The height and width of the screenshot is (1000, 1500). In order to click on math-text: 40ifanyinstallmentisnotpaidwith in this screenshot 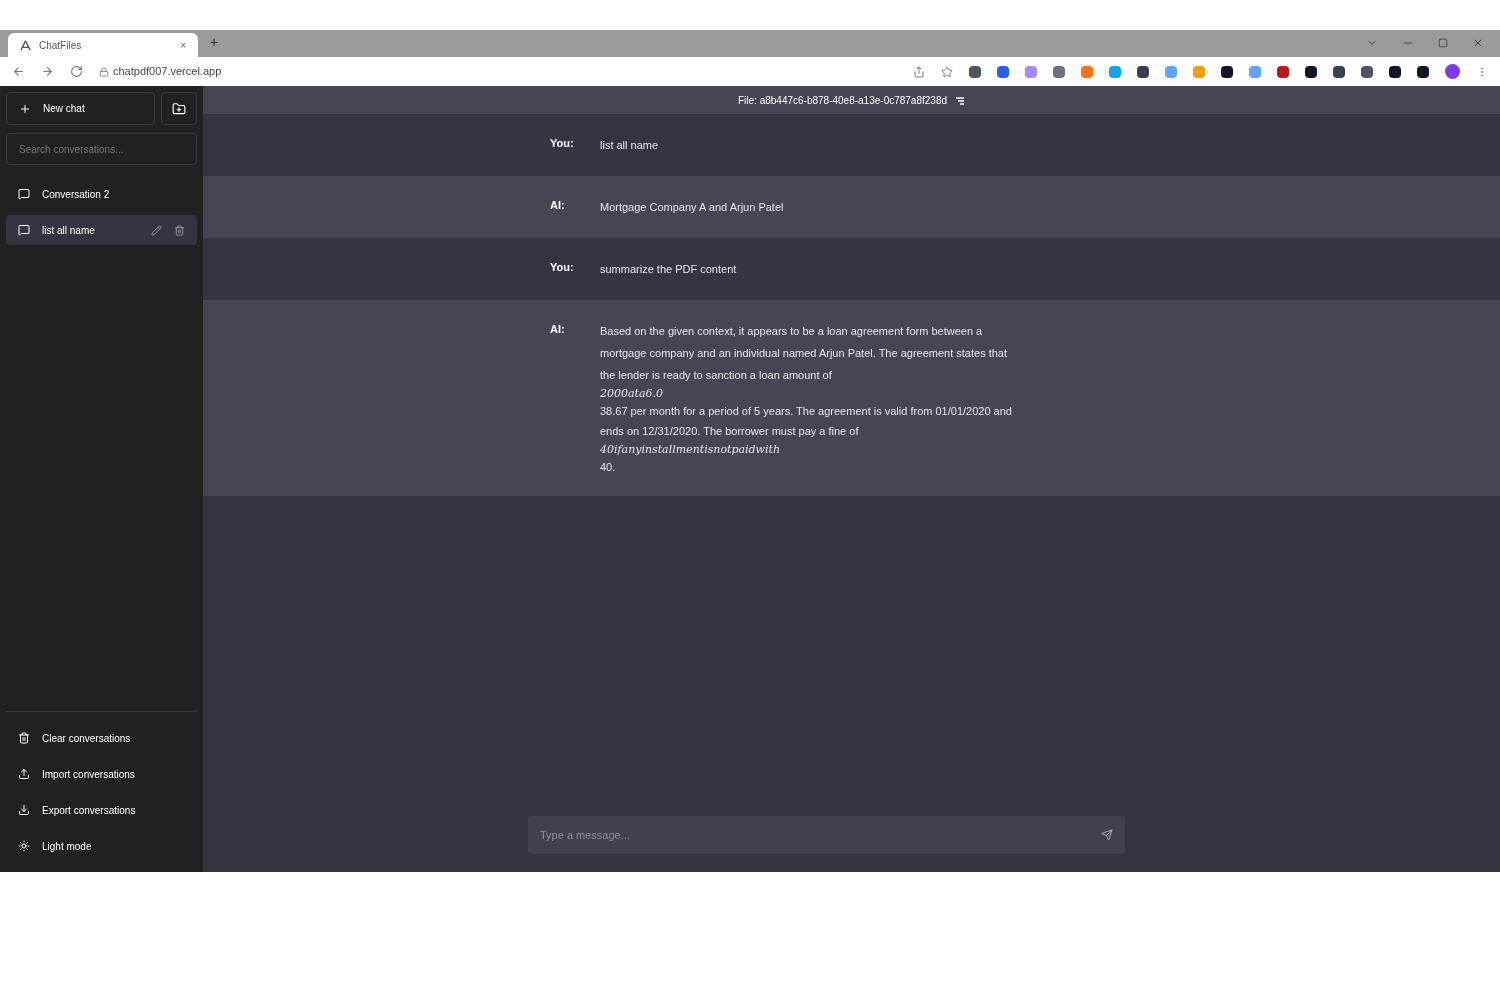, I will do `click(691, 450)`.